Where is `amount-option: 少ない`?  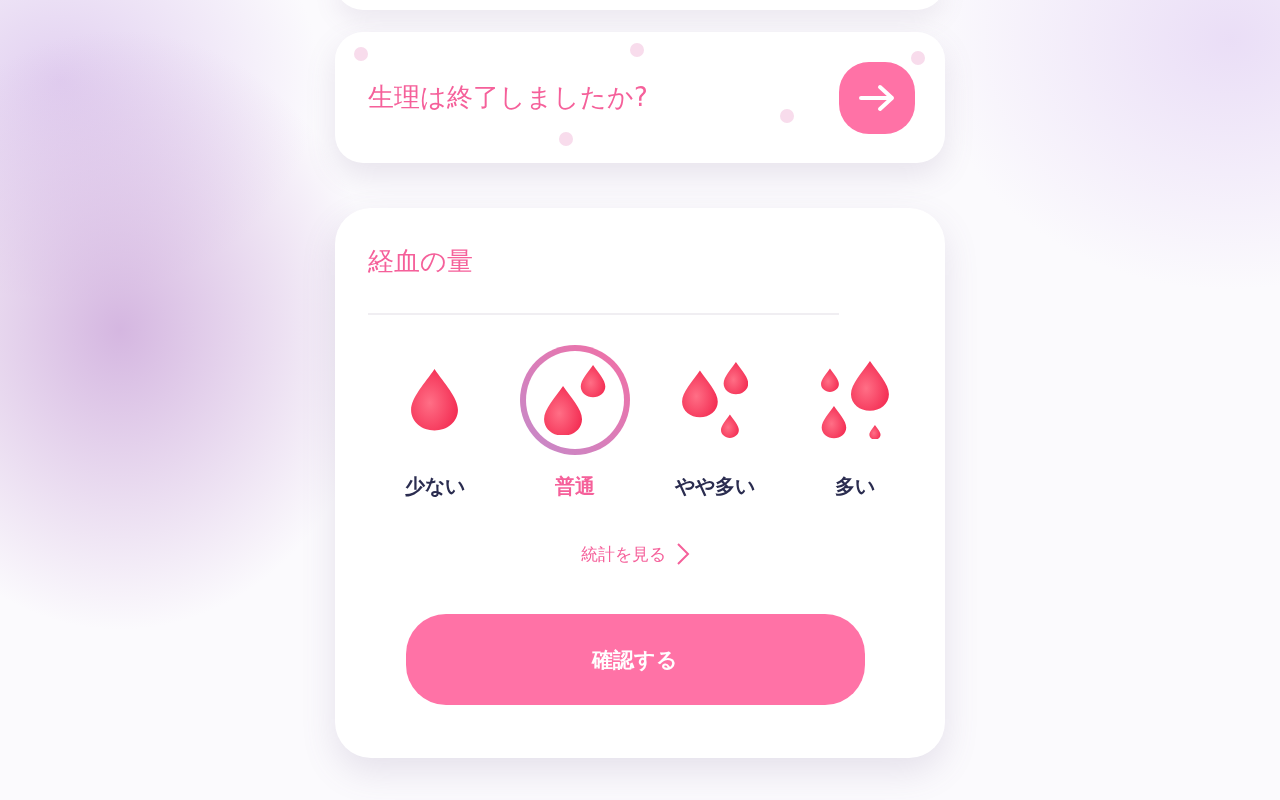 amount-option: 少ない is located at coordinates (435, 422).